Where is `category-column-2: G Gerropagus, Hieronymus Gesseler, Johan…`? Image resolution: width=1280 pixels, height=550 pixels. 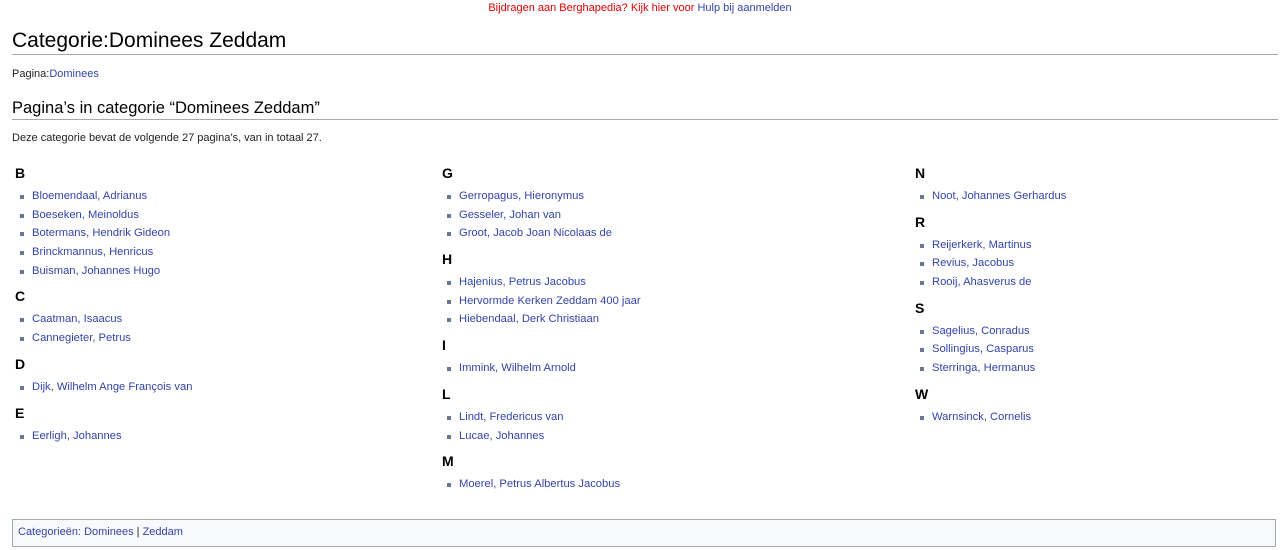 category-column-2: G Gerropagus, Hieronymus Gesseler, Johan… is located at coordinates (541, 327).